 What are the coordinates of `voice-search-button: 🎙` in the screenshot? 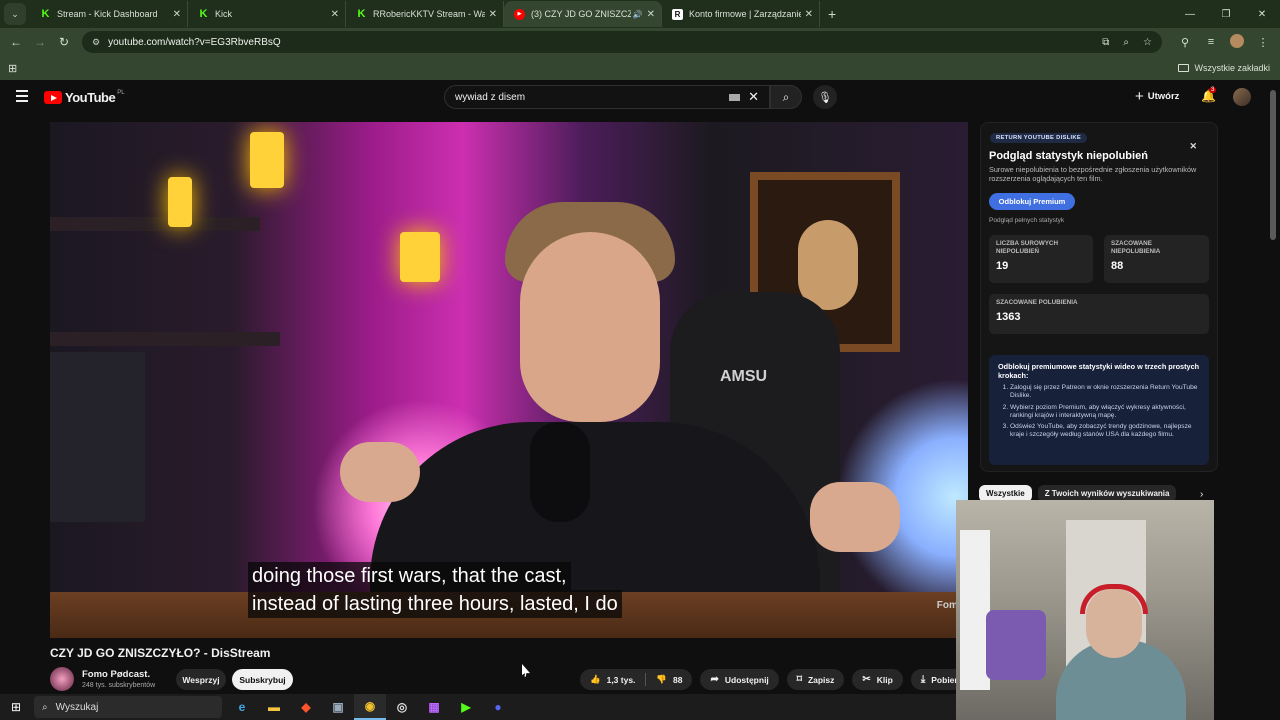 It's located at (825, 97).